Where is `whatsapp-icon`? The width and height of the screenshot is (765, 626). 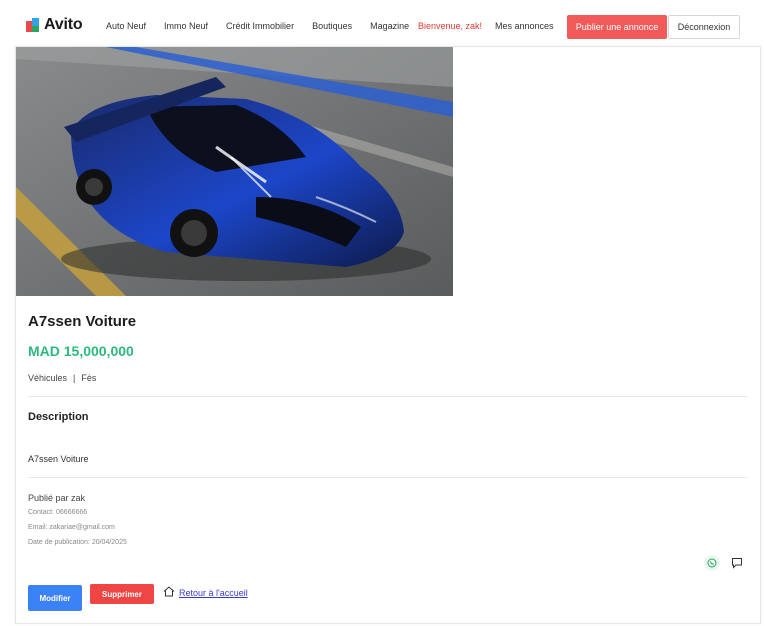
whatsapp-icon is located at coordinates (712, 563).